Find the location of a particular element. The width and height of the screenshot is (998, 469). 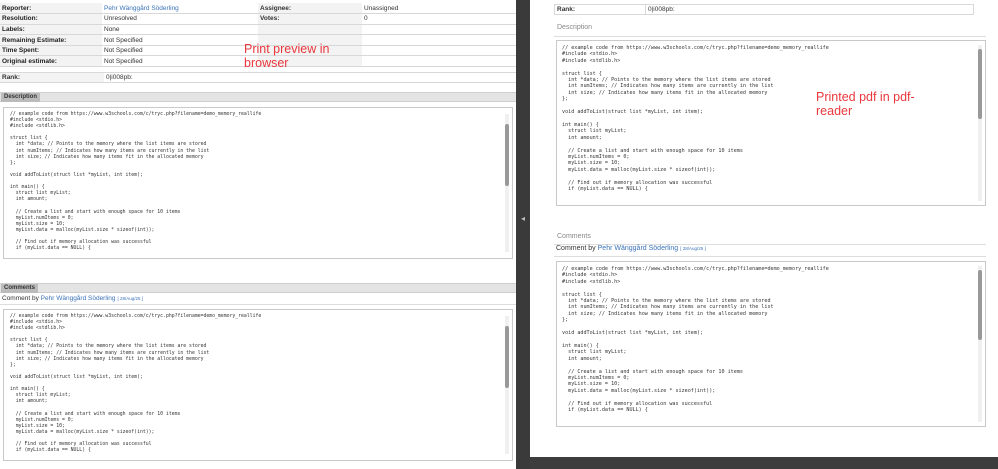

description-section-bar: Description is located at coordinates (258, 97).